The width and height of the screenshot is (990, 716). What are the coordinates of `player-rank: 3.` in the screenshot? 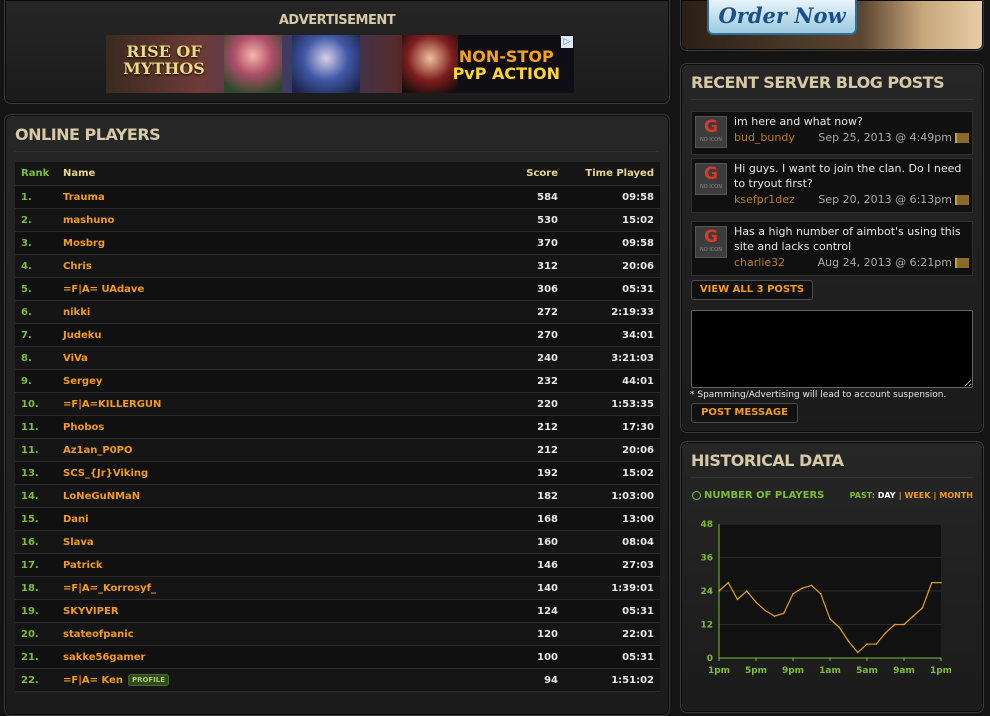 It's located at (36, 243).